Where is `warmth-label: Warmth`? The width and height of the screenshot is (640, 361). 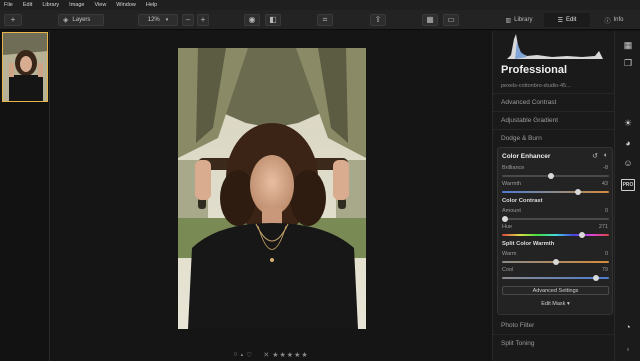
warmth-label: Warmth is located at coordinates (512, 184).